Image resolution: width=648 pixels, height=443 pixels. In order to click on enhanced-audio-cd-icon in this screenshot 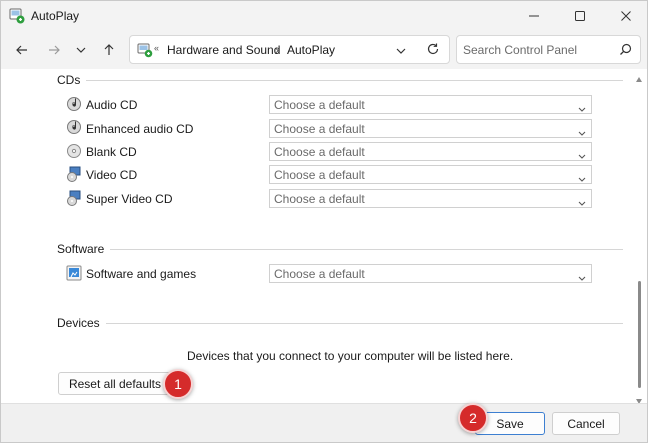, I will do `click(74, 127)`.